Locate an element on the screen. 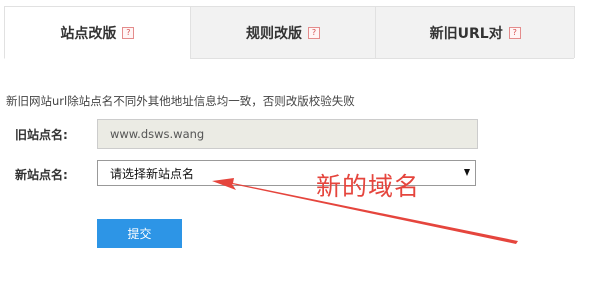 This screenshot has height=284, width=615. new-site-label: 新站点名: is located at coordinates (41, 175).